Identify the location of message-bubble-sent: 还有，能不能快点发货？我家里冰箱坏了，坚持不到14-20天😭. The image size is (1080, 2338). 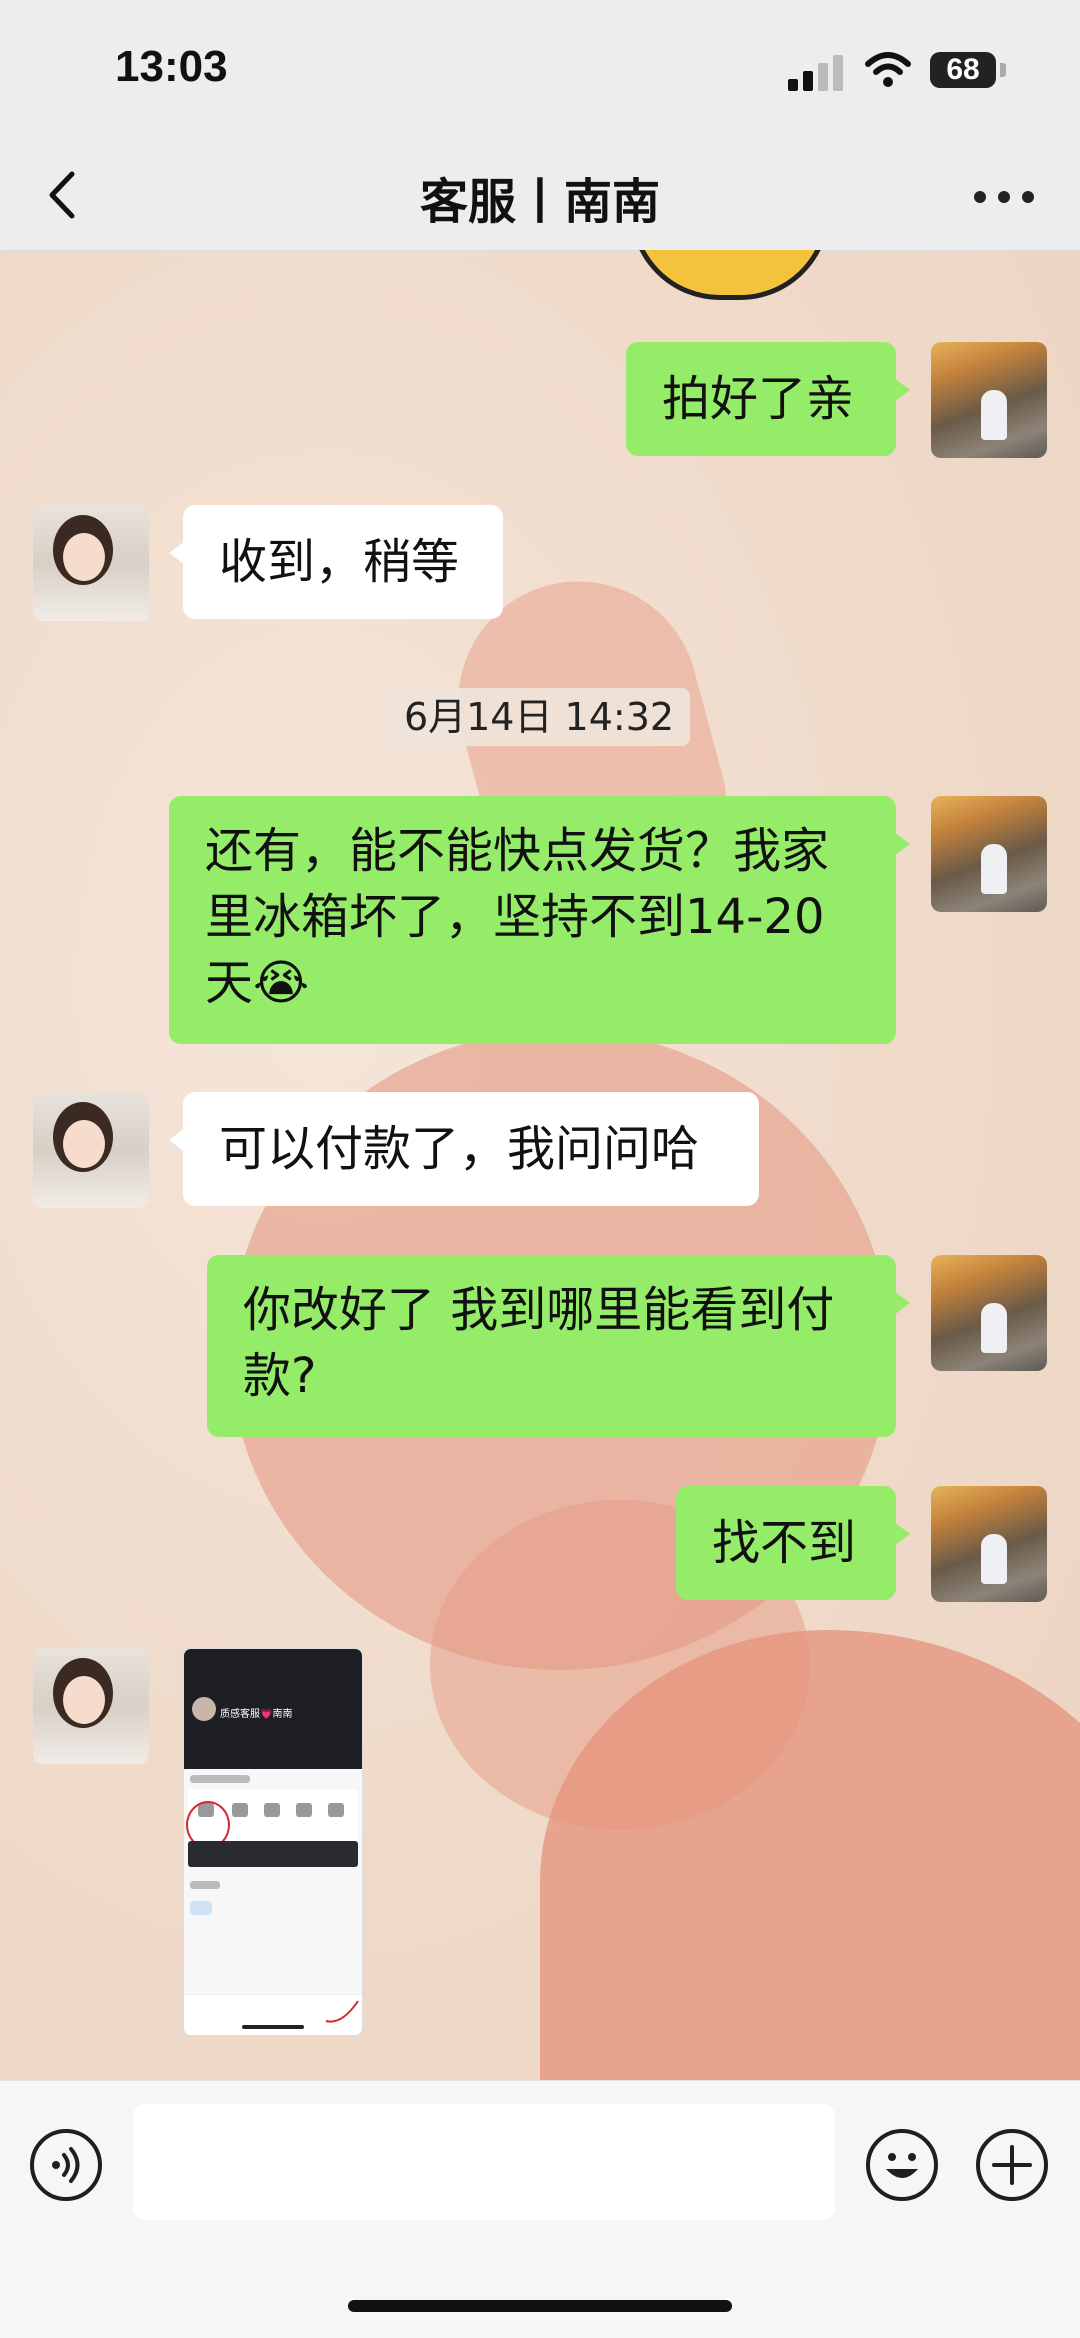
(539, 920).